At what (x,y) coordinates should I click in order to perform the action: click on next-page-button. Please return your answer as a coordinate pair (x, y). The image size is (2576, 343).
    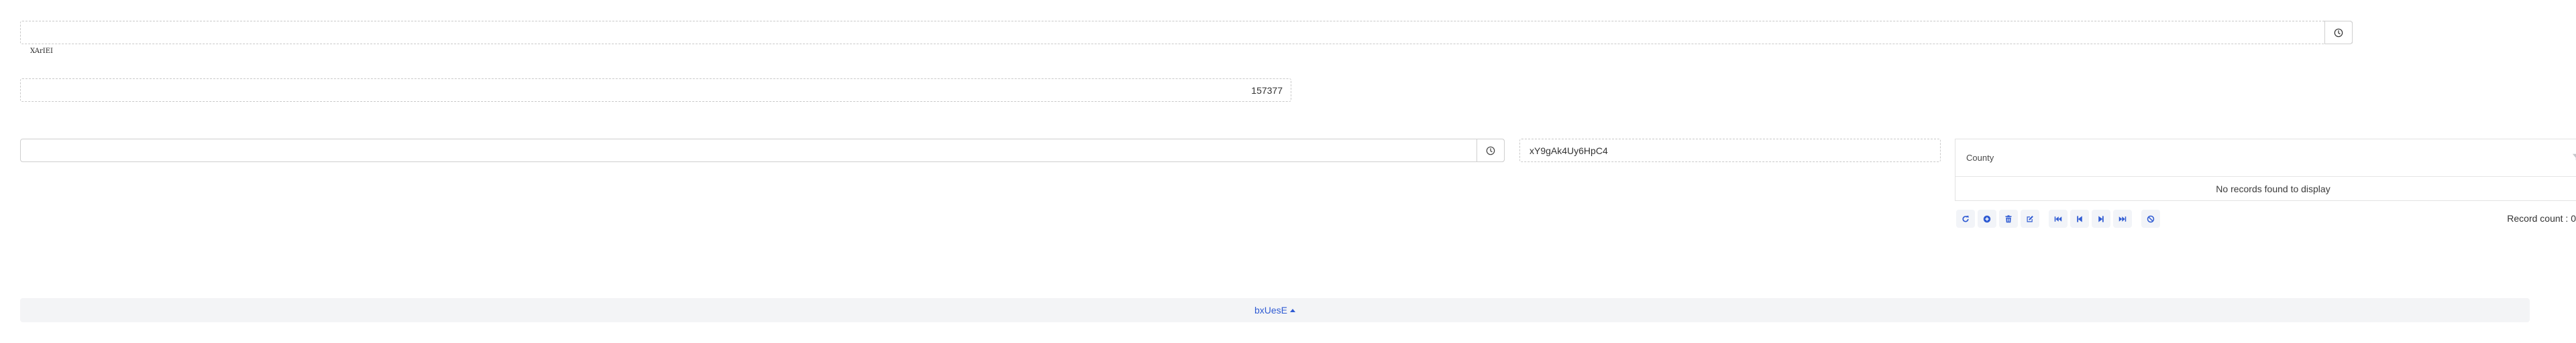
    Looking at the image, I should click on (2101, 219).